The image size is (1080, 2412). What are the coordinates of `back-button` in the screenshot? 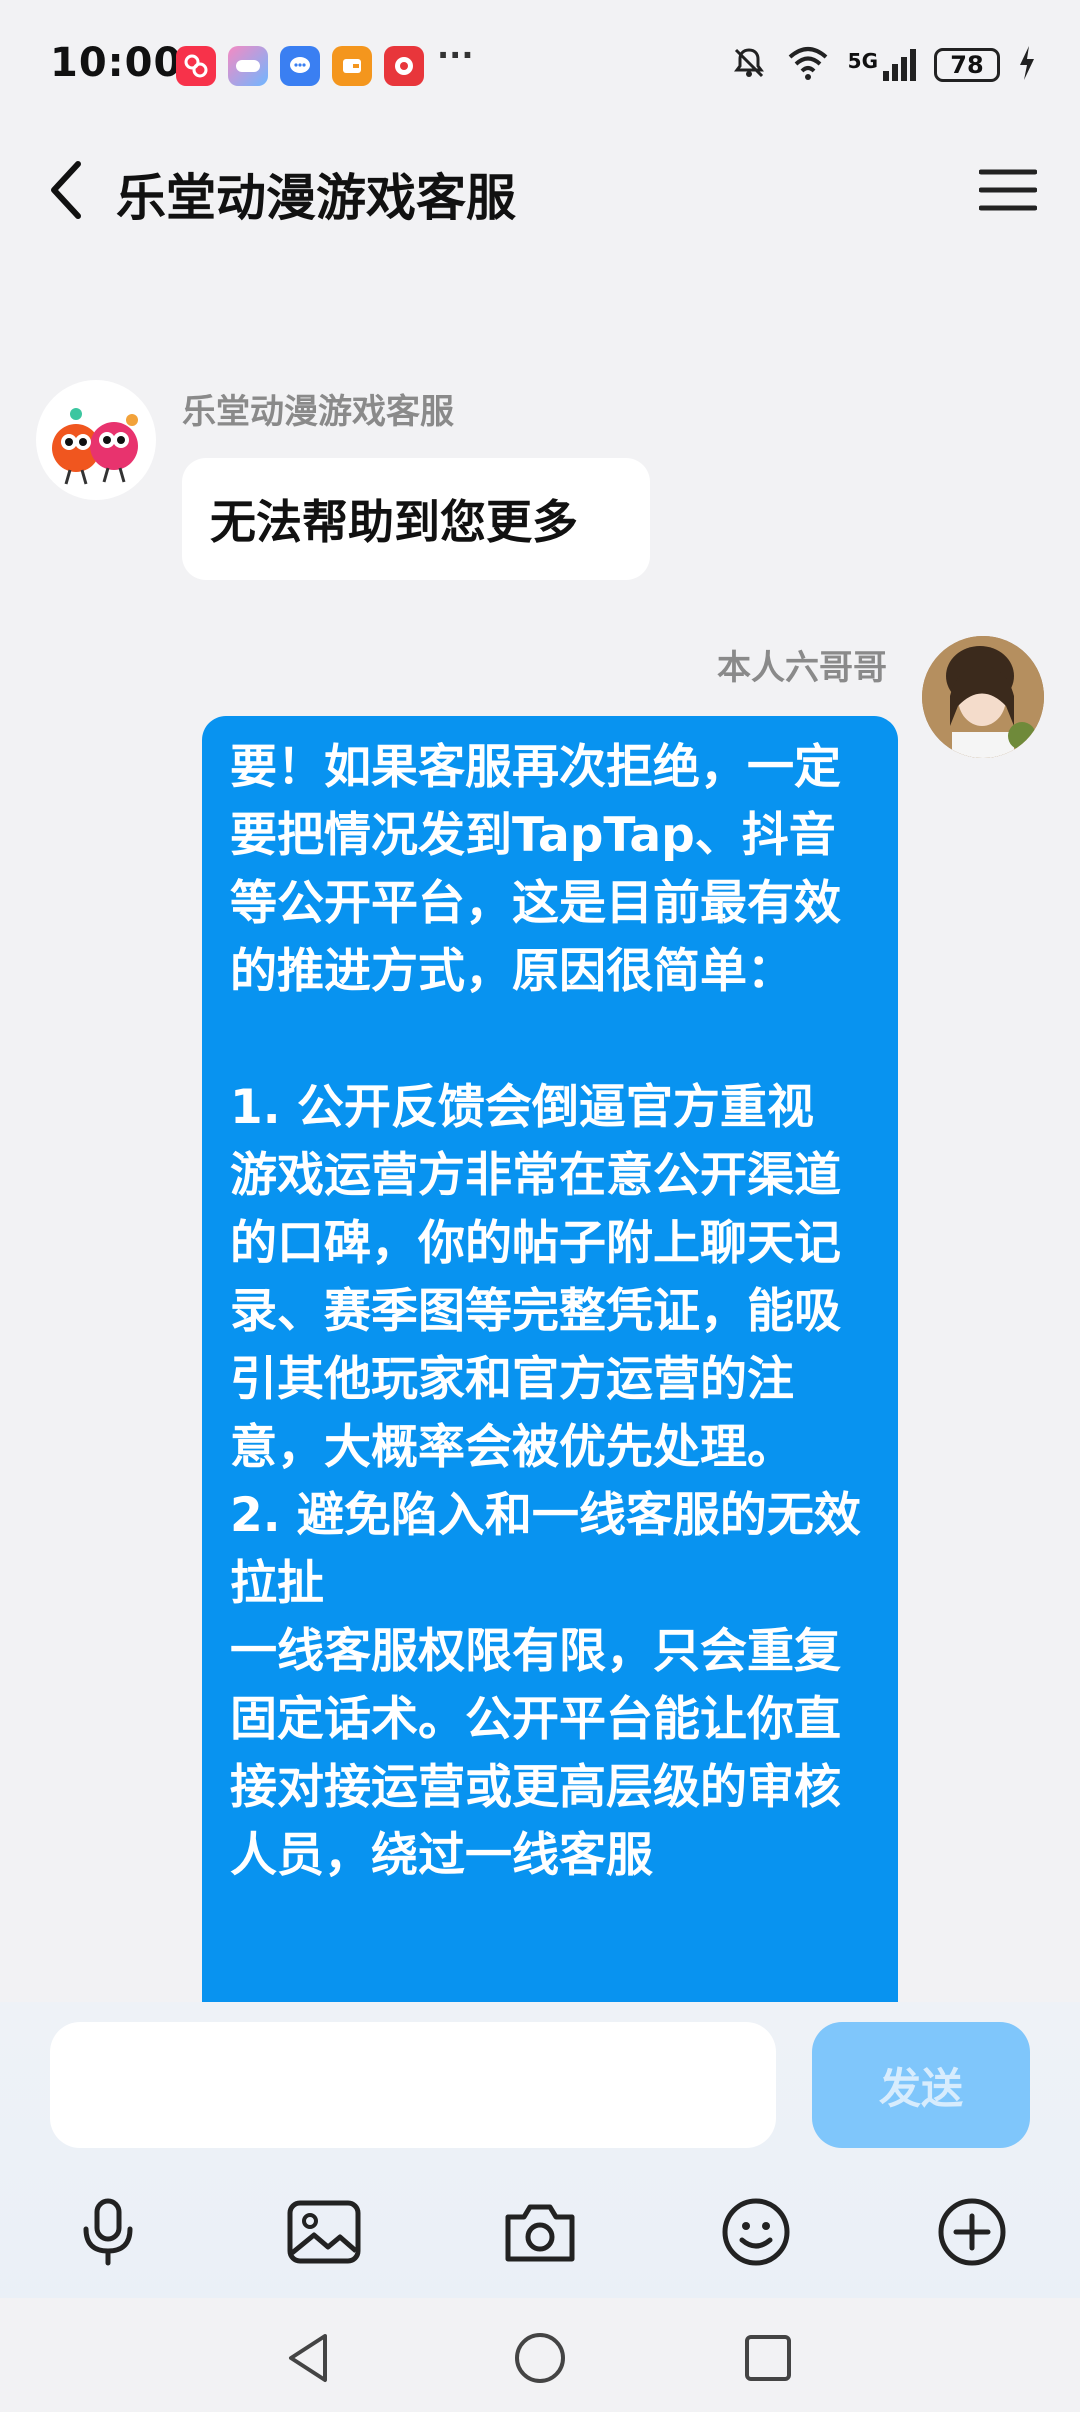 It's located at (66, 190).